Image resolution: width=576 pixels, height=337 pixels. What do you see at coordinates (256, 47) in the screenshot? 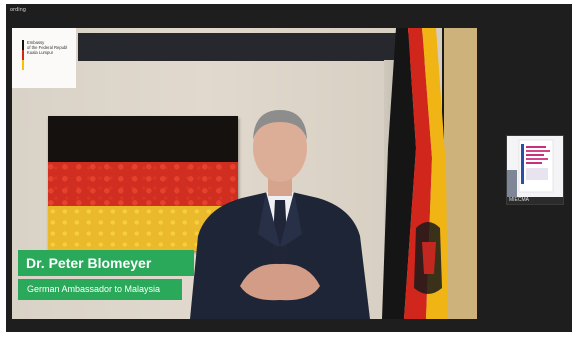
I see `video-top-bar` at bounding box center [256, 47].